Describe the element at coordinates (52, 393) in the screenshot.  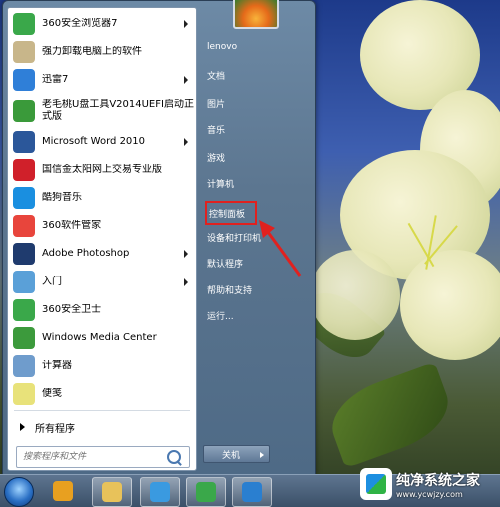
I see `program-label: 便笺` at that location.